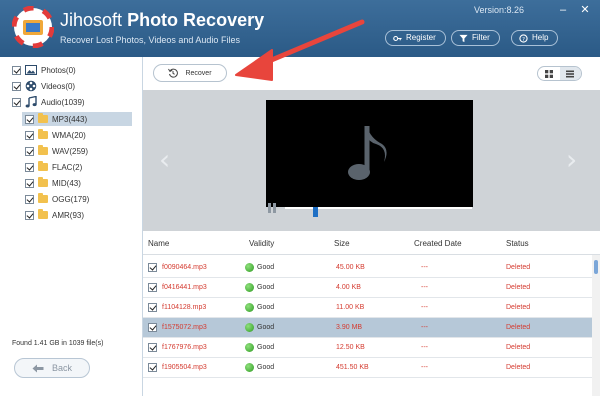 Image resolution: width=600 pixels, height=396 pixels. I want to click on help-button: ? Help, so click(535, 38).